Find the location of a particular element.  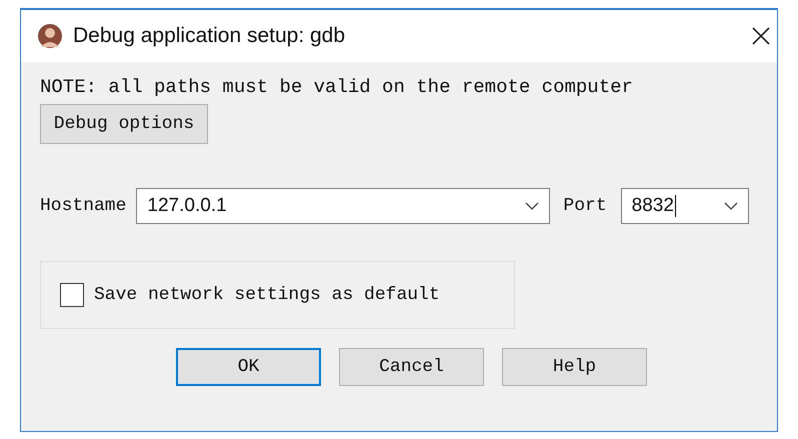

close-icon is located at coordinates (761, 36).